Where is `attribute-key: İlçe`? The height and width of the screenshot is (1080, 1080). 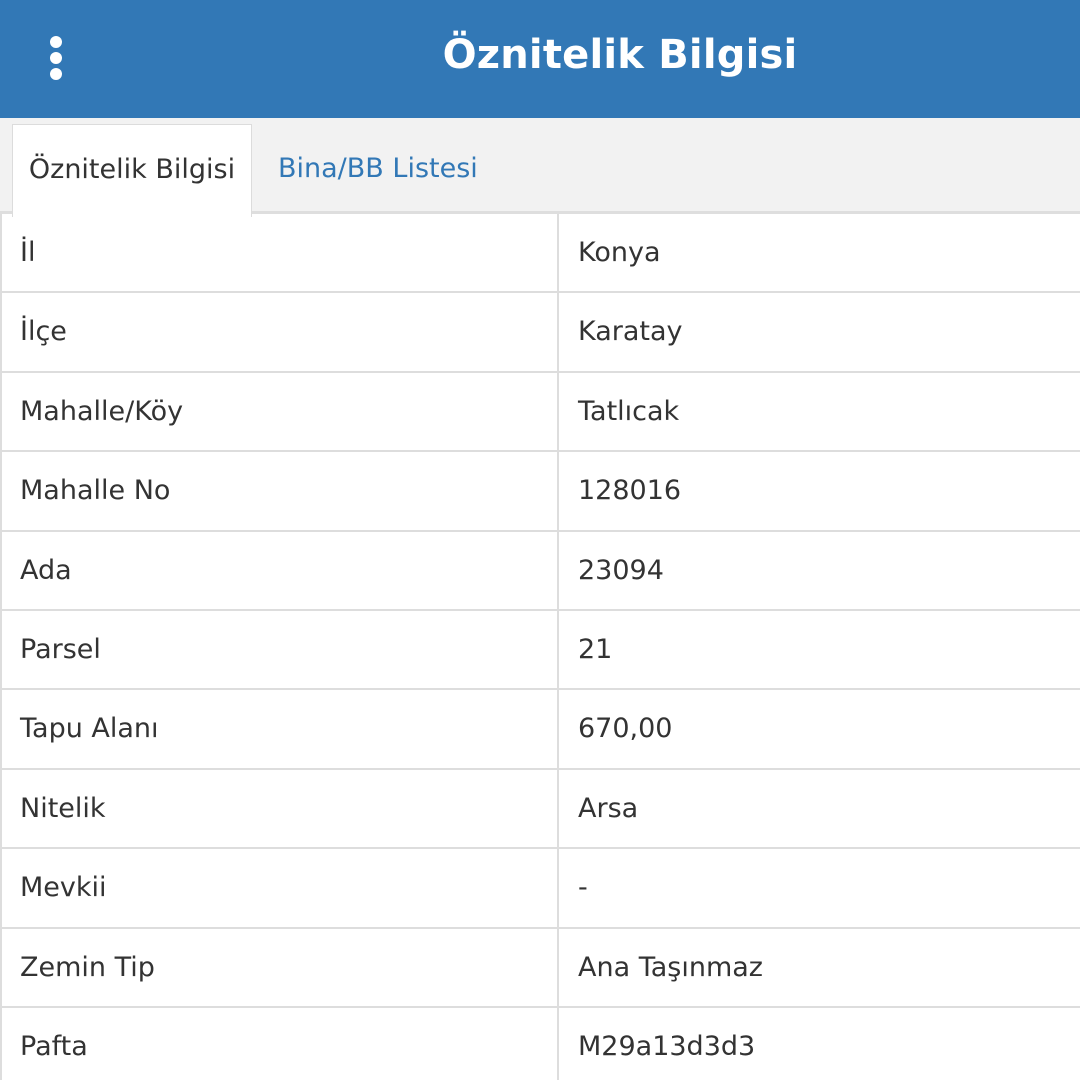 attribute-key: İlçe is located at coordinates (280, 332).